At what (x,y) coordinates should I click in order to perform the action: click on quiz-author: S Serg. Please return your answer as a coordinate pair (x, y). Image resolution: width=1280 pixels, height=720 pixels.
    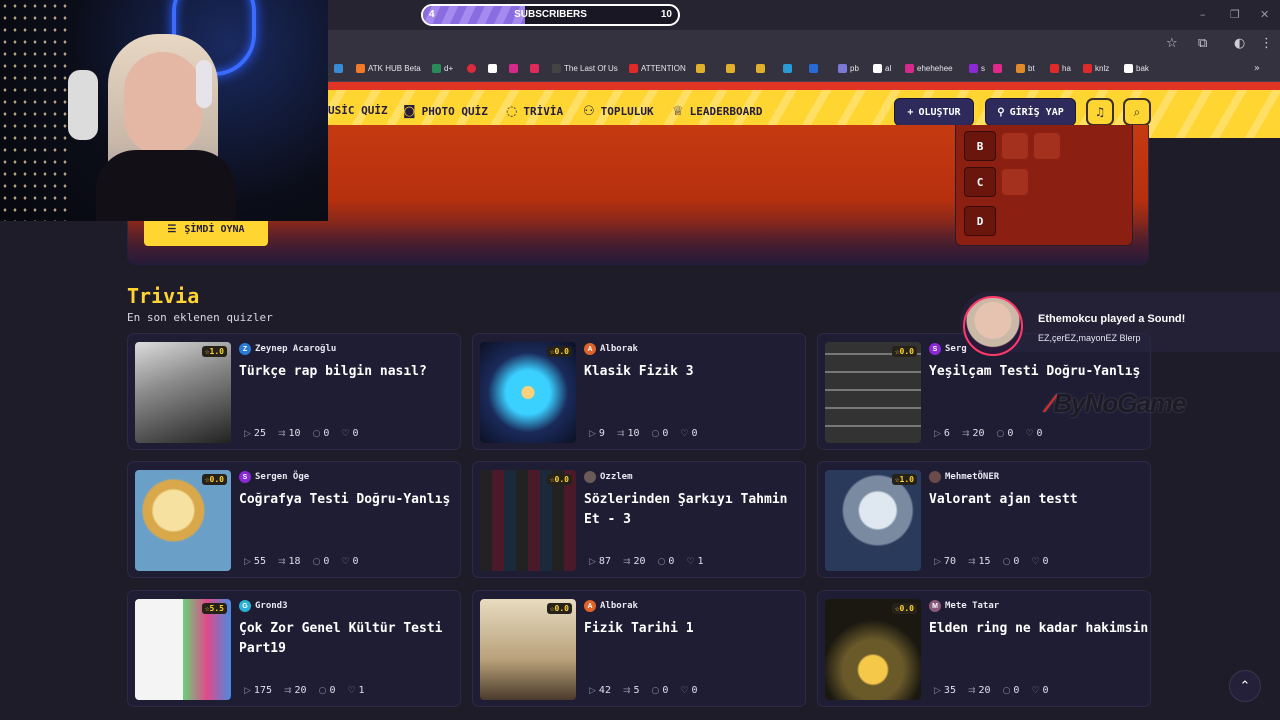
    Looking at the image, I should click on (948, 349).